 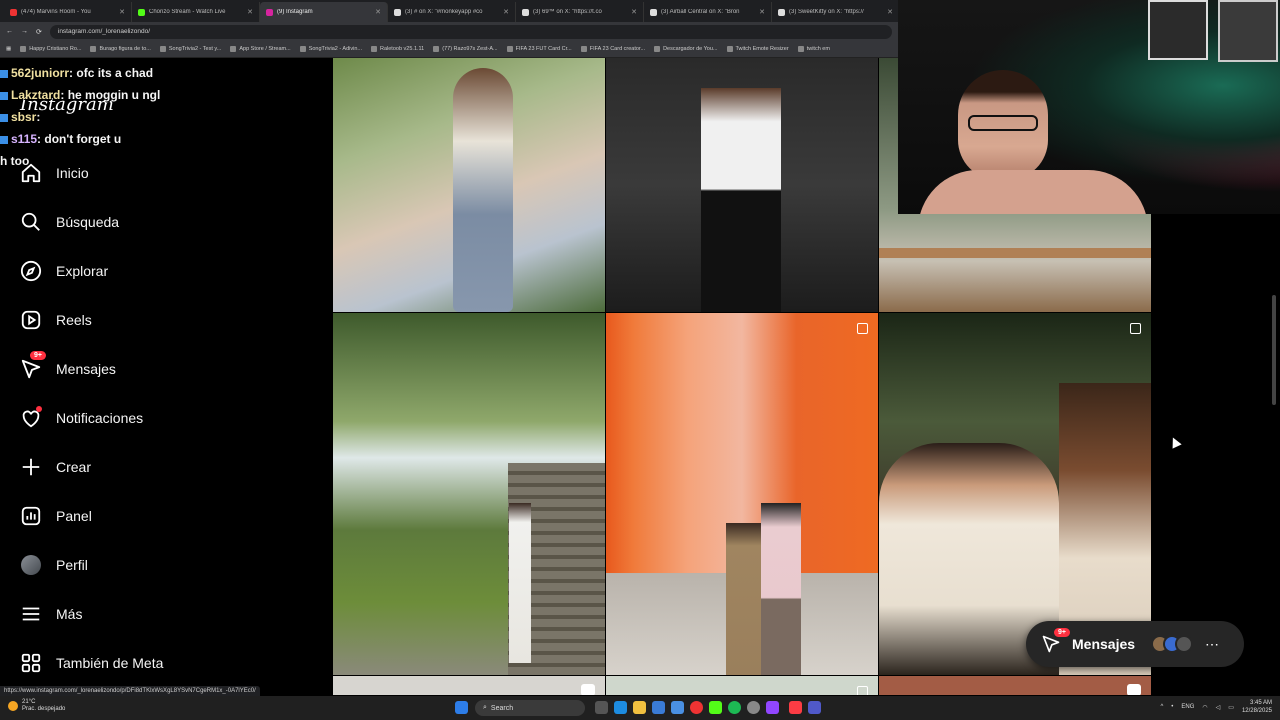 What do you see at coordinates (715, 707) in the screenshot?
I see `app-icon` at bounding box center [715, 707].